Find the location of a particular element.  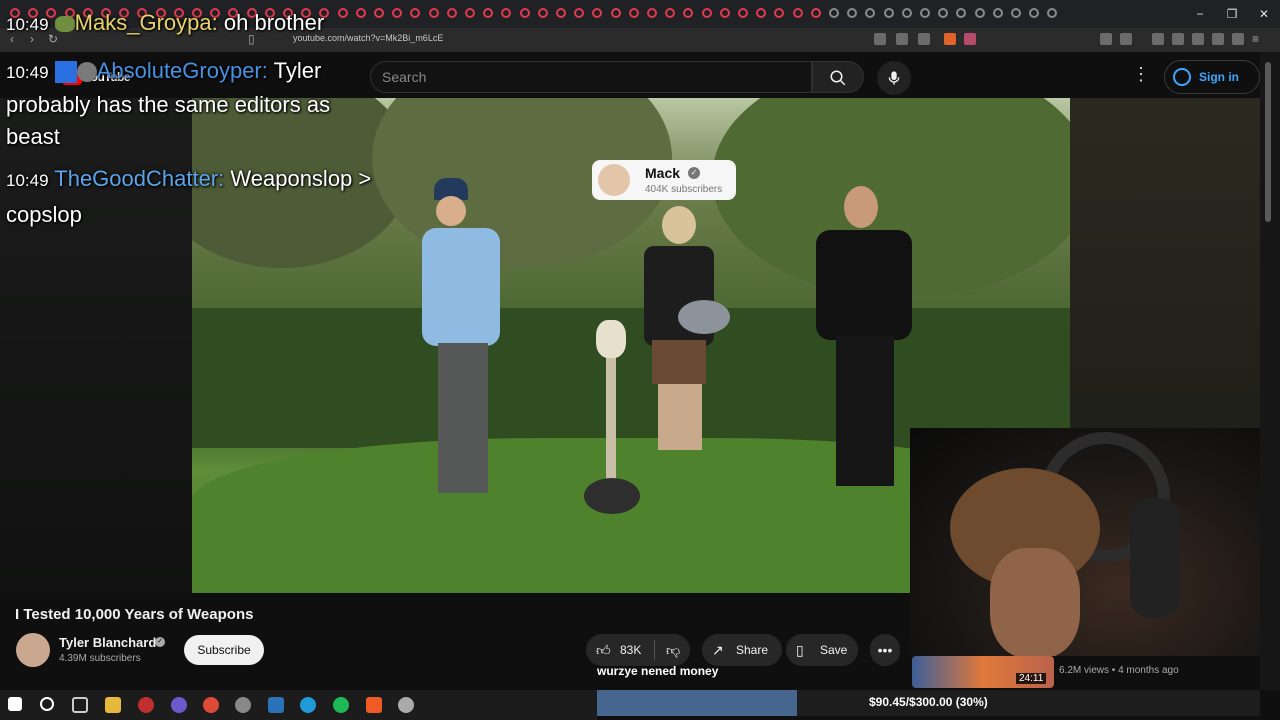

search-icon is located at coordinates (47, 704).